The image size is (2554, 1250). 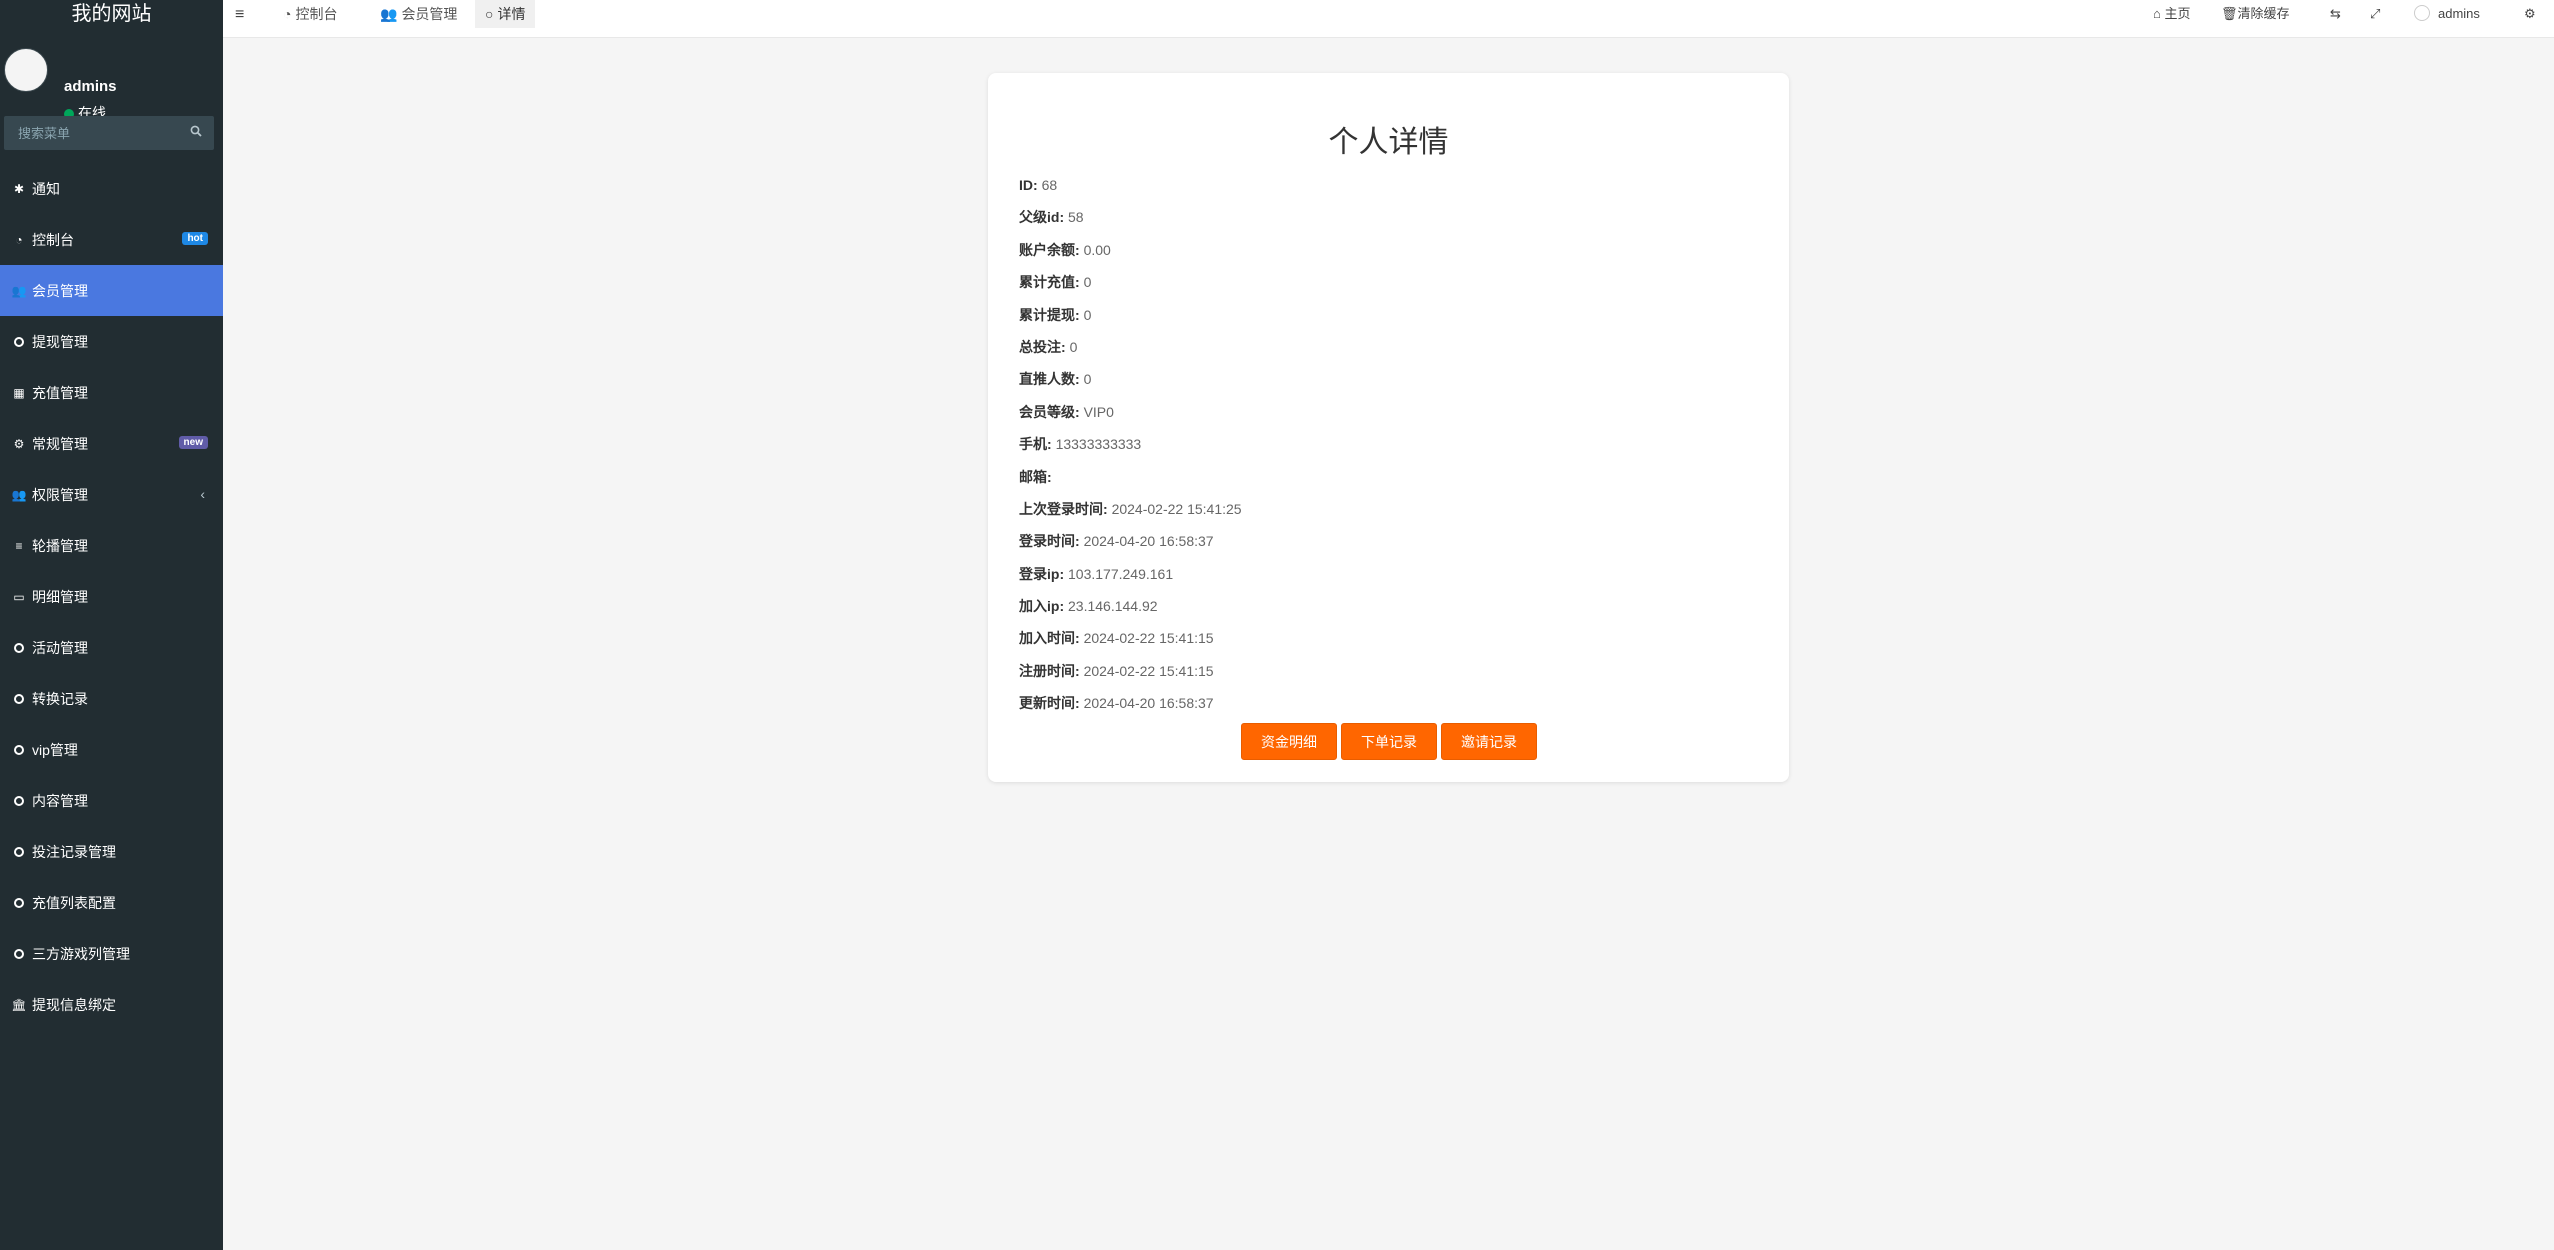 What do you see at coordinates (2177, 13) in the screenshot?
I see `home-label: 主页` at bounding box center [2177, 13].